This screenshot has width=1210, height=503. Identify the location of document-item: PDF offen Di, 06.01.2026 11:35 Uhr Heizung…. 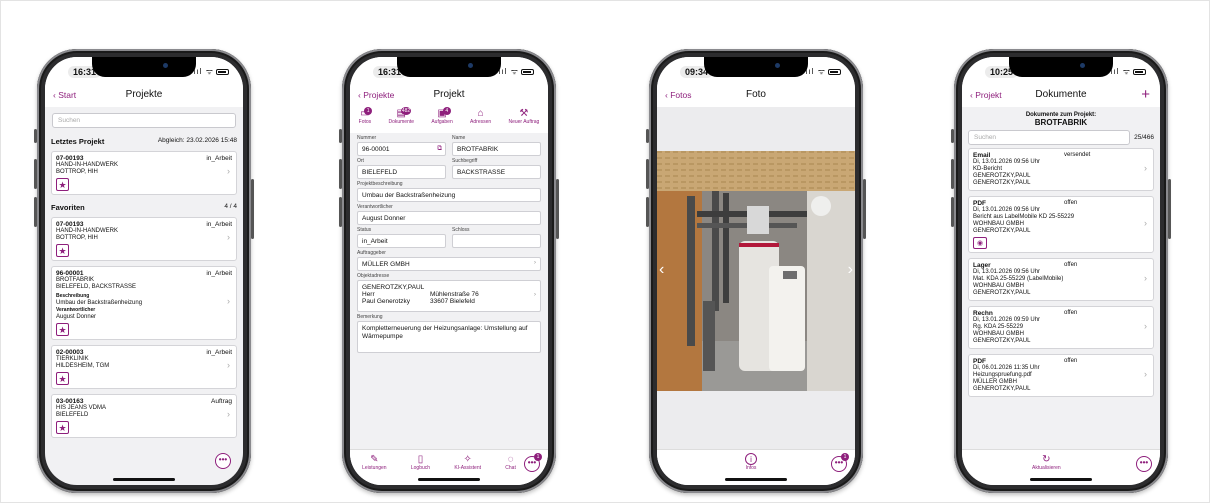
(1061, 375).